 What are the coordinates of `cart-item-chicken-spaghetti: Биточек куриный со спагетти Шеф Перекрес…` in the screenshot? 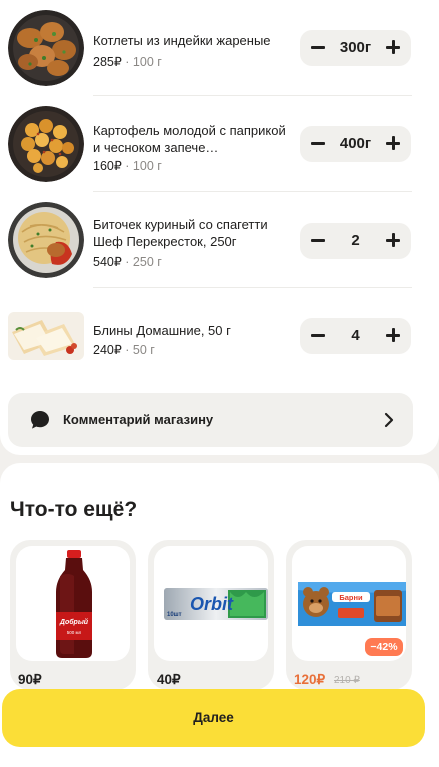 It's located at (219, 240).